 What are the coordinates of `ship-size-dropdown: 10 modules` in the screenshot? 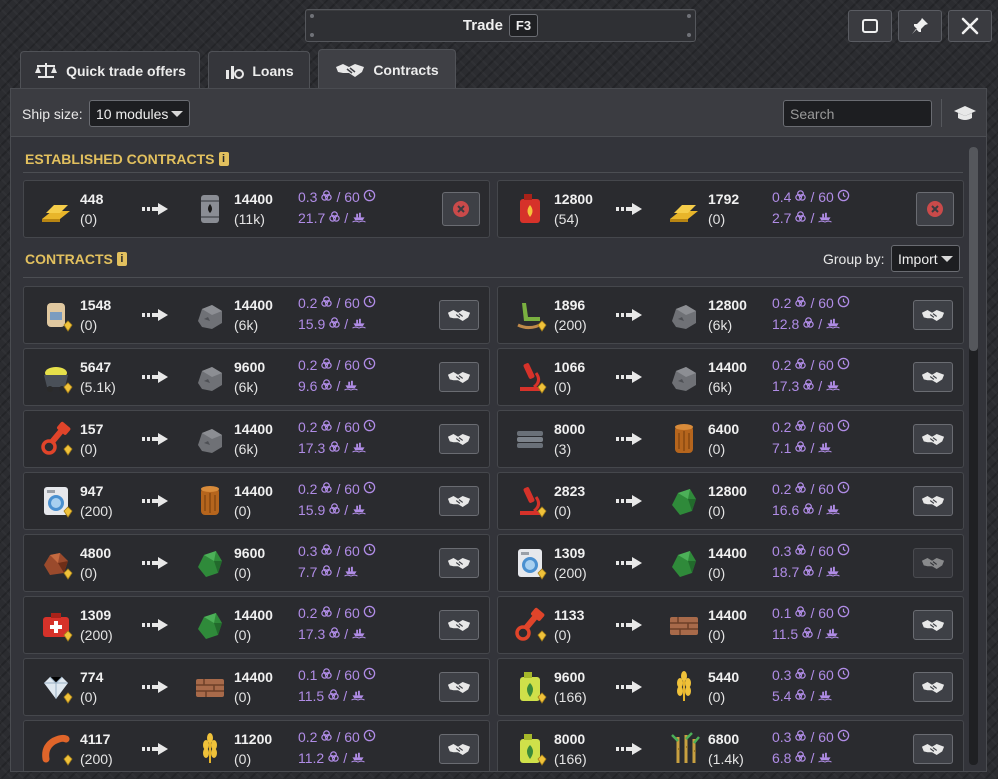 It's located at (139, 113).